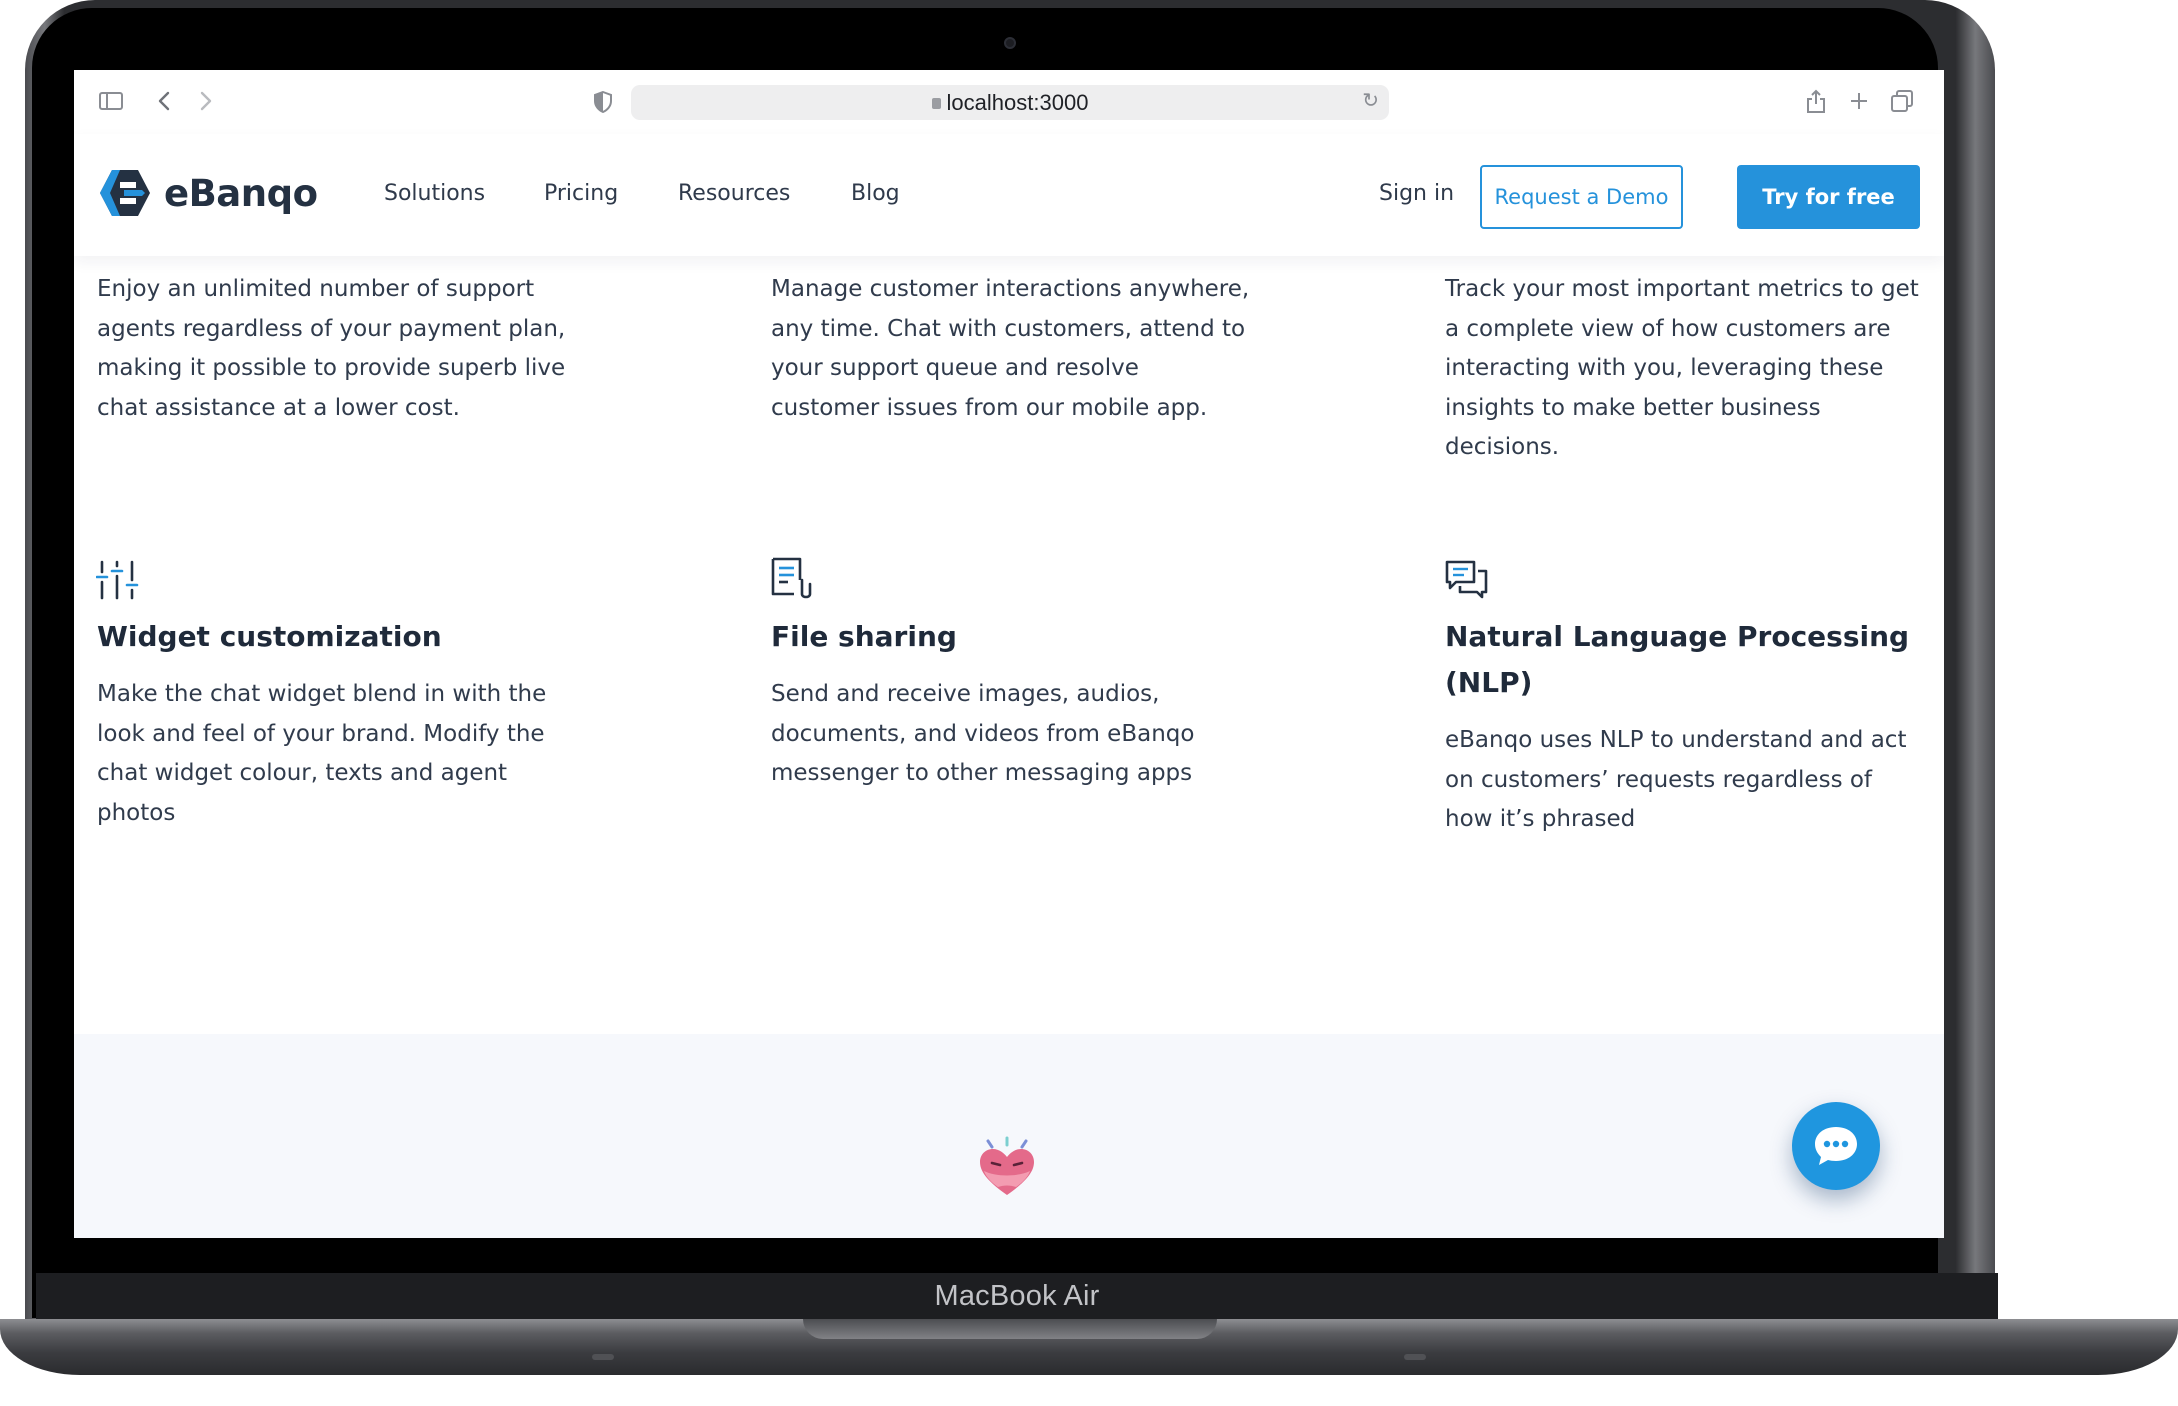  Describe the element at coordinates (434, 193) in the screenshot. I see `nav-solutions: Solutions` at that location.